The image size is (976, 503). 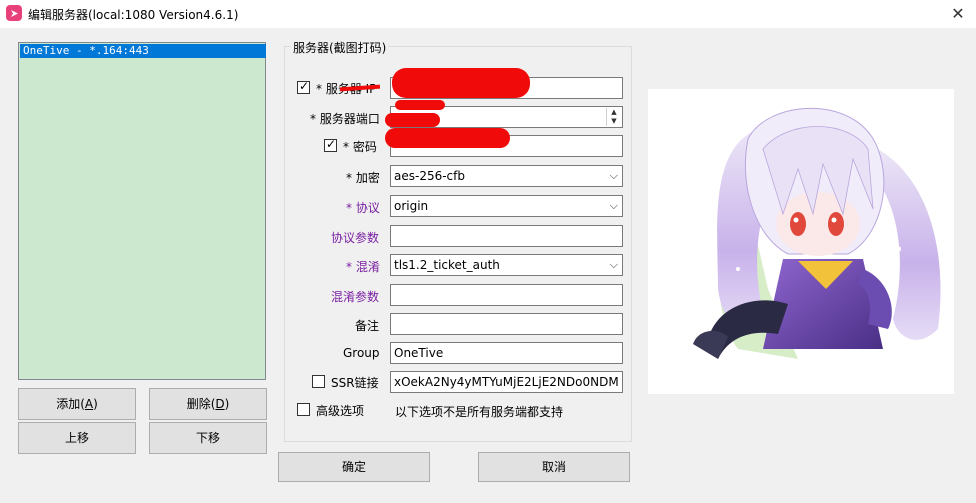 I want to click on obfs-param-field, so click(x=506, y=295).